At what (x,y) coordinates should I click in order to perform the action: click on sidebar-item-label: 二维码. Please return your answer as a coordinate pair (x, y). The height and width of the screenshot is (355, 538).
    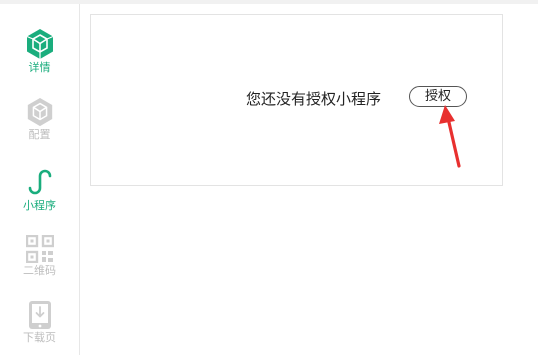
    Looking at the image, I should click on (39, 270).